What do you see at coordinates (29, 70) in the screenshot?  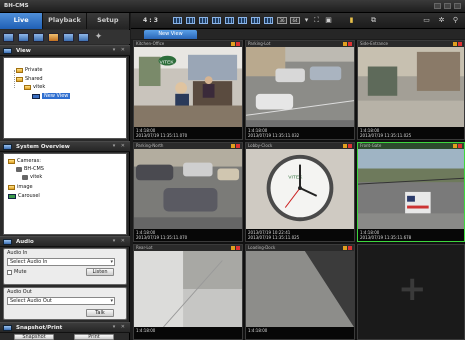 I see `tree-item-private: Private` at bounding box center [29, 70].